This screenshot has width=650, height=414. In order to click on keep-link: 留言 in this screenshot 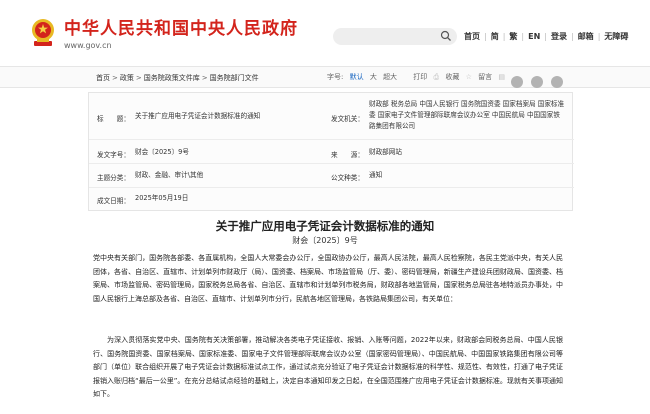, I will do `click(485, 77)`.